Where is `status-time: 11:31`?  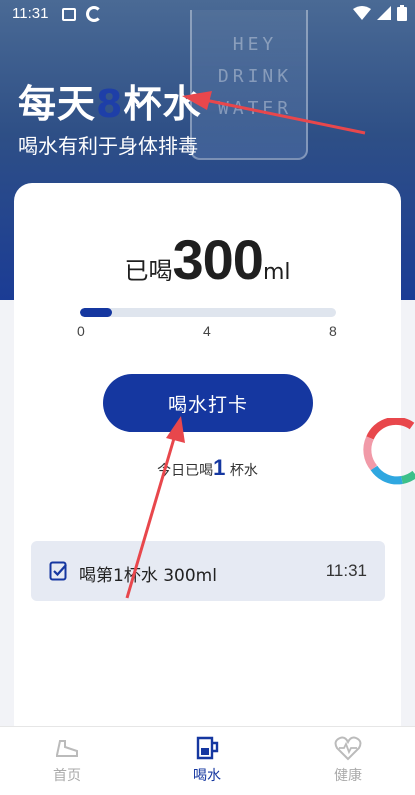 status-time: 11:31 is located at coordinates (30, 13).